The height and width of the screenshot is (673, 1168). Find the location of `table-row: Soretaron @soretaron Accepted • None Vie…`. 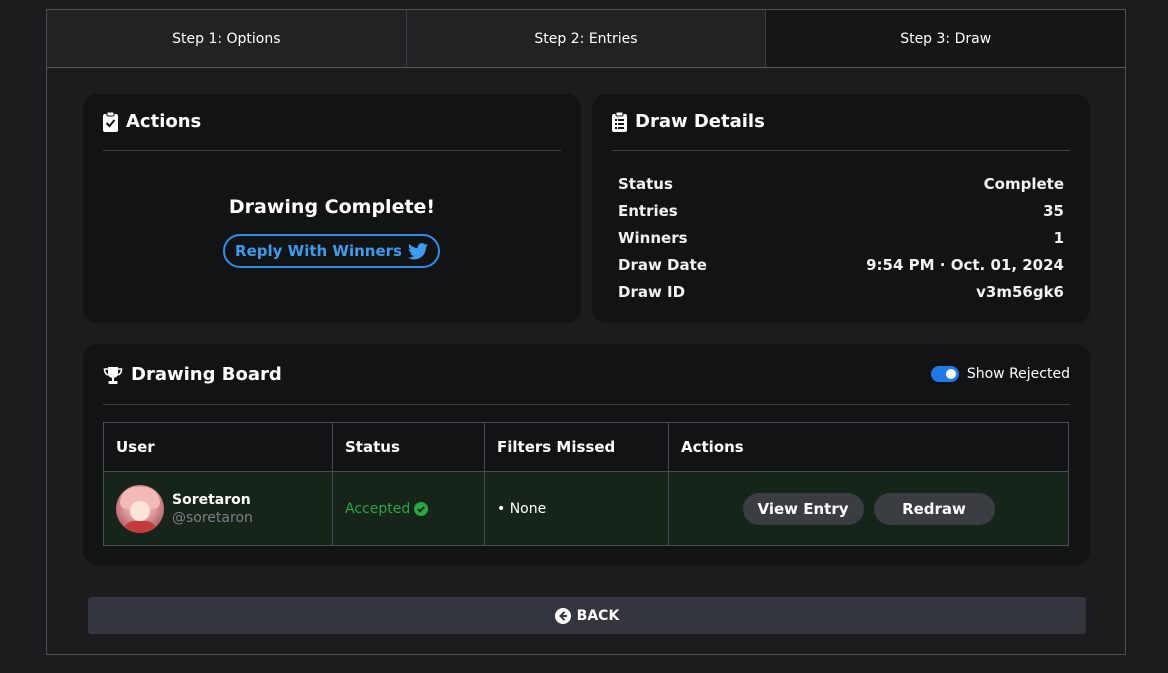

table-row: Soretaron @soretaron Accepted • None Vie… is located at coordinates (586, 508).